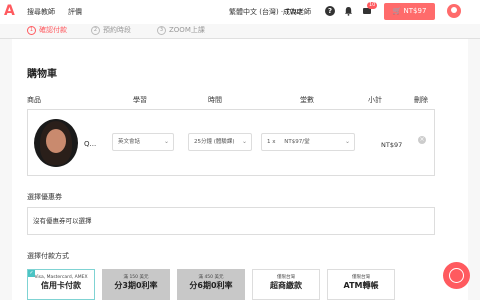 The height and width of the screenshot is (300, 480). What do you see at coordinates (330, 11) in the screenshot?
I see `help-icon: ?` at bounding box center [330, 11].